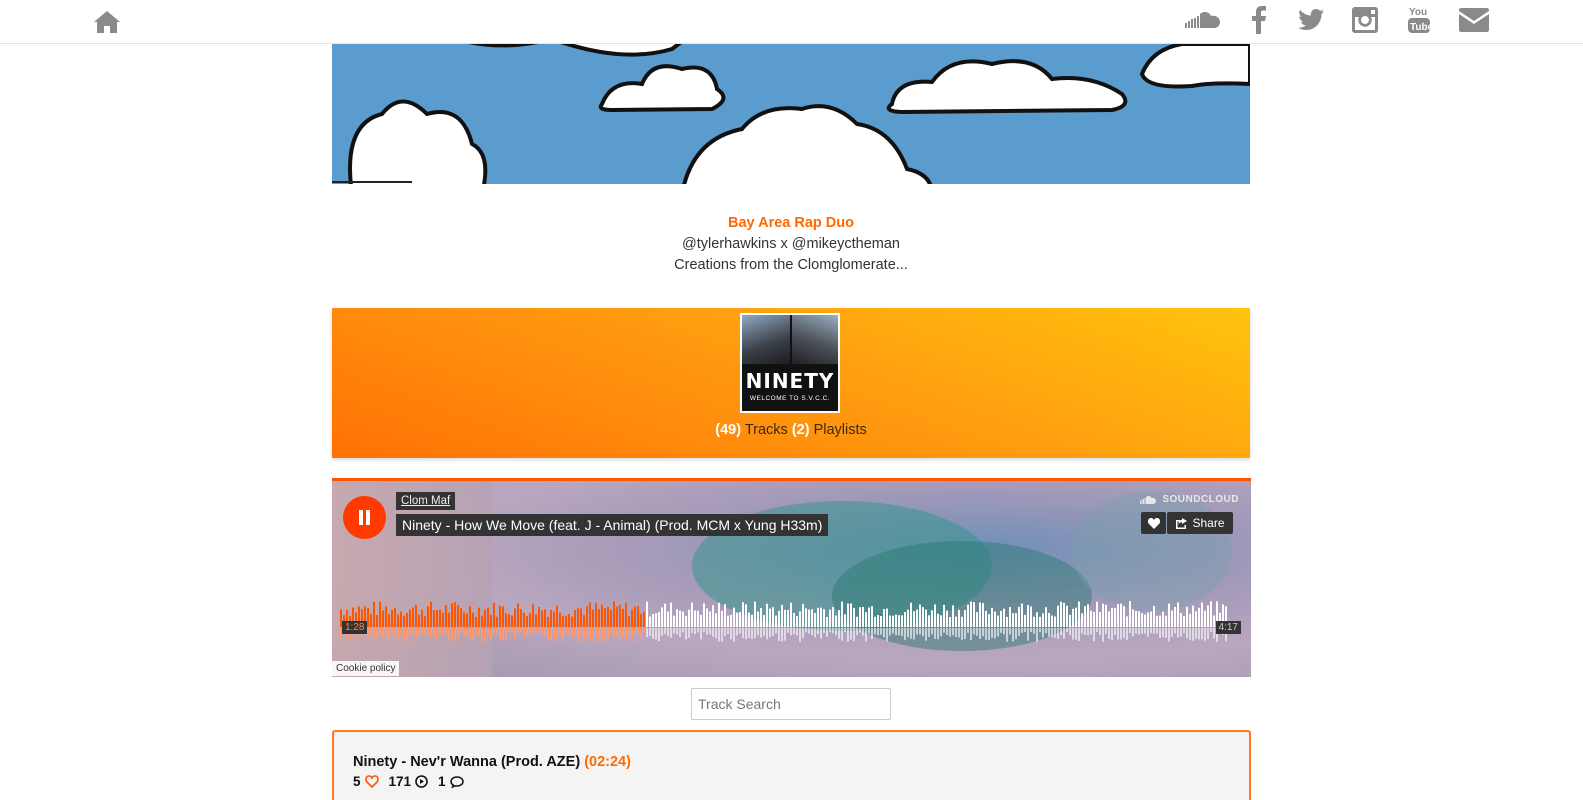 This screenshot has width=1583, height=800. Describe the element at coordinates (785, 622) in the screenshot. I see `waveform` at that location.